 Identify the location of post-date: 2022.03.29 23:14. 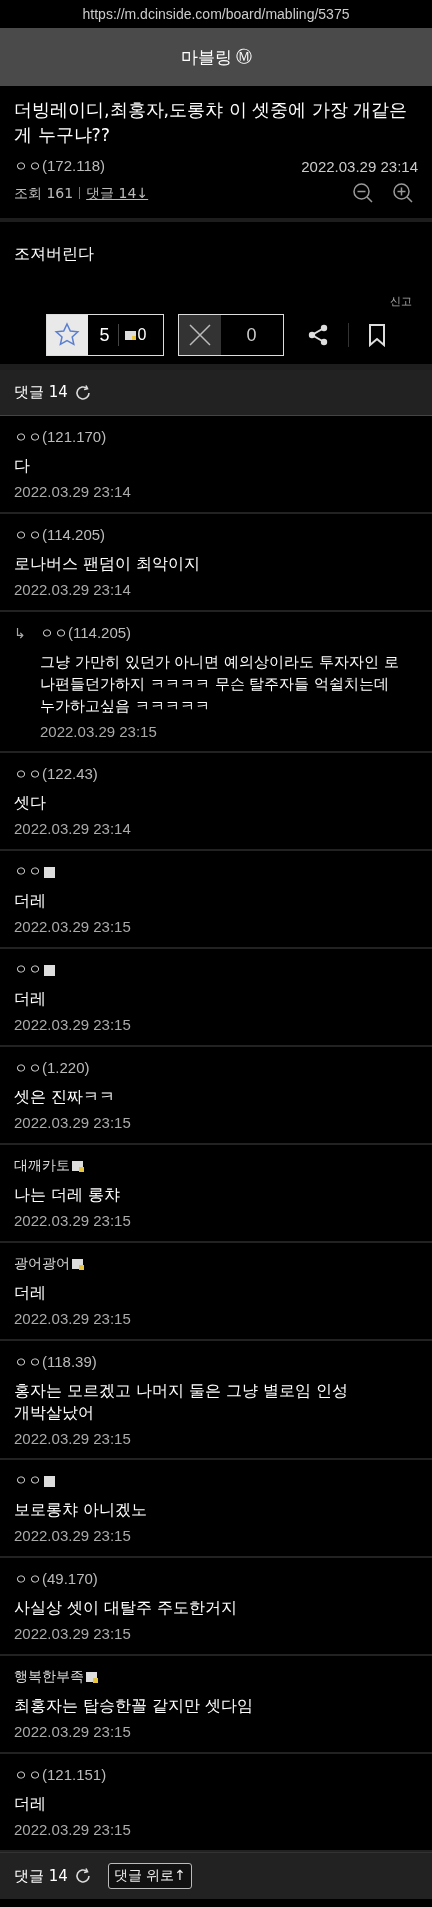
(359, 166).